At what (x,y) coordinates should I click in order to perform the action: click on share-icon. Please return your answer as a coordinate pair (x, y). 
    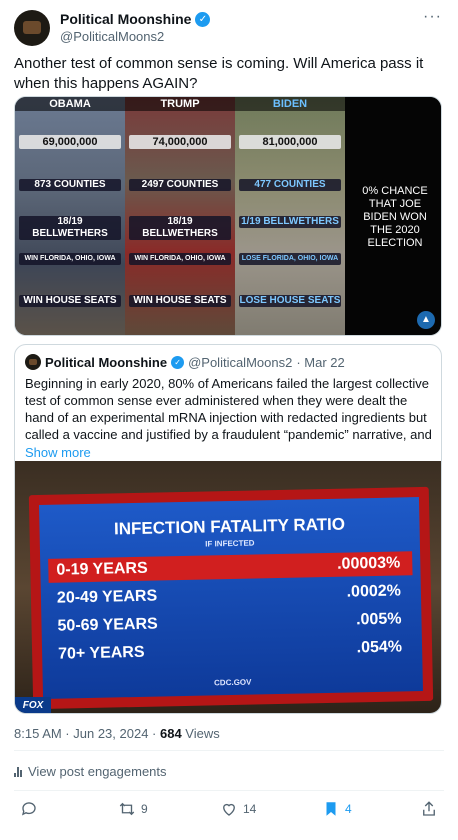
    Looking at the image, I should click on (429, 808).